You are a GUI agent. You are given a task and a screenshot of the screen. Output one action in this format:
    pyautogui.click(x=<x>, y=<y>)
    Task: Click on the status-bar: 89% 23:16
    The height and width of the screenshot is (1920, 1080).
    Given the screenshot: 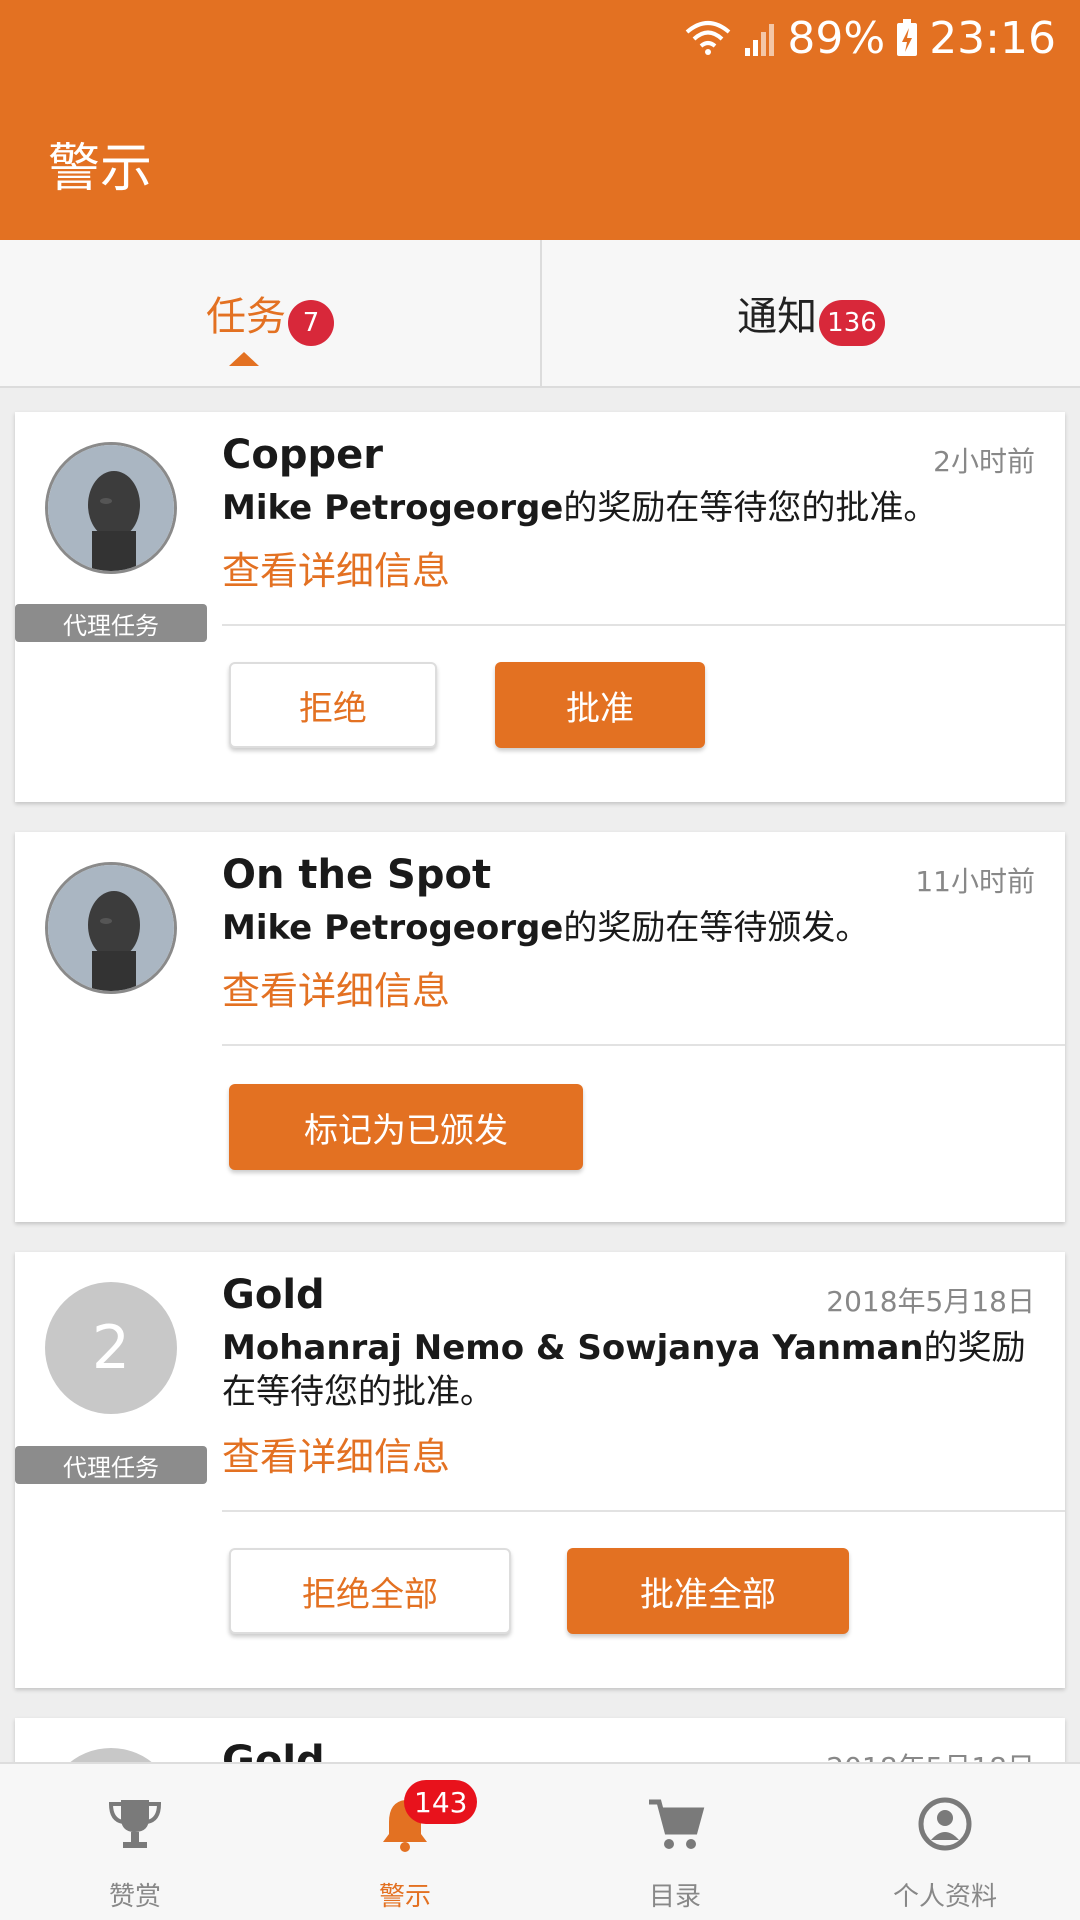 What is the action you would take?
    pyautogui.click(x=869, y=38)
    